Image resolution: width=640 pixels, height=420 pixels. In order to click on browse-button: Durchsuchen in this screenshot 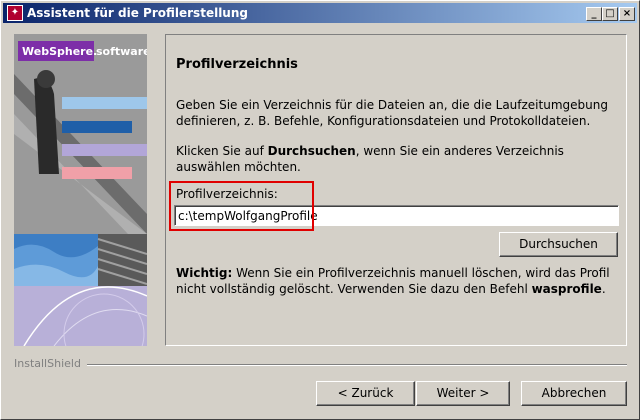, I will do `click(558, 244)`.